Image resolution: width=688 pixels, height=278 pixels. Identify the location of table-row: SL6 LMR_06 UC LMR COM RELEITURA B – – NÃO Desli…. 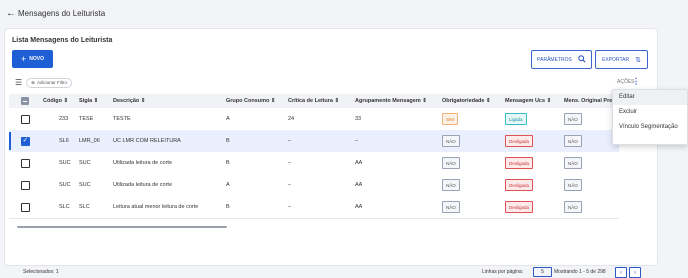
(314, 141).